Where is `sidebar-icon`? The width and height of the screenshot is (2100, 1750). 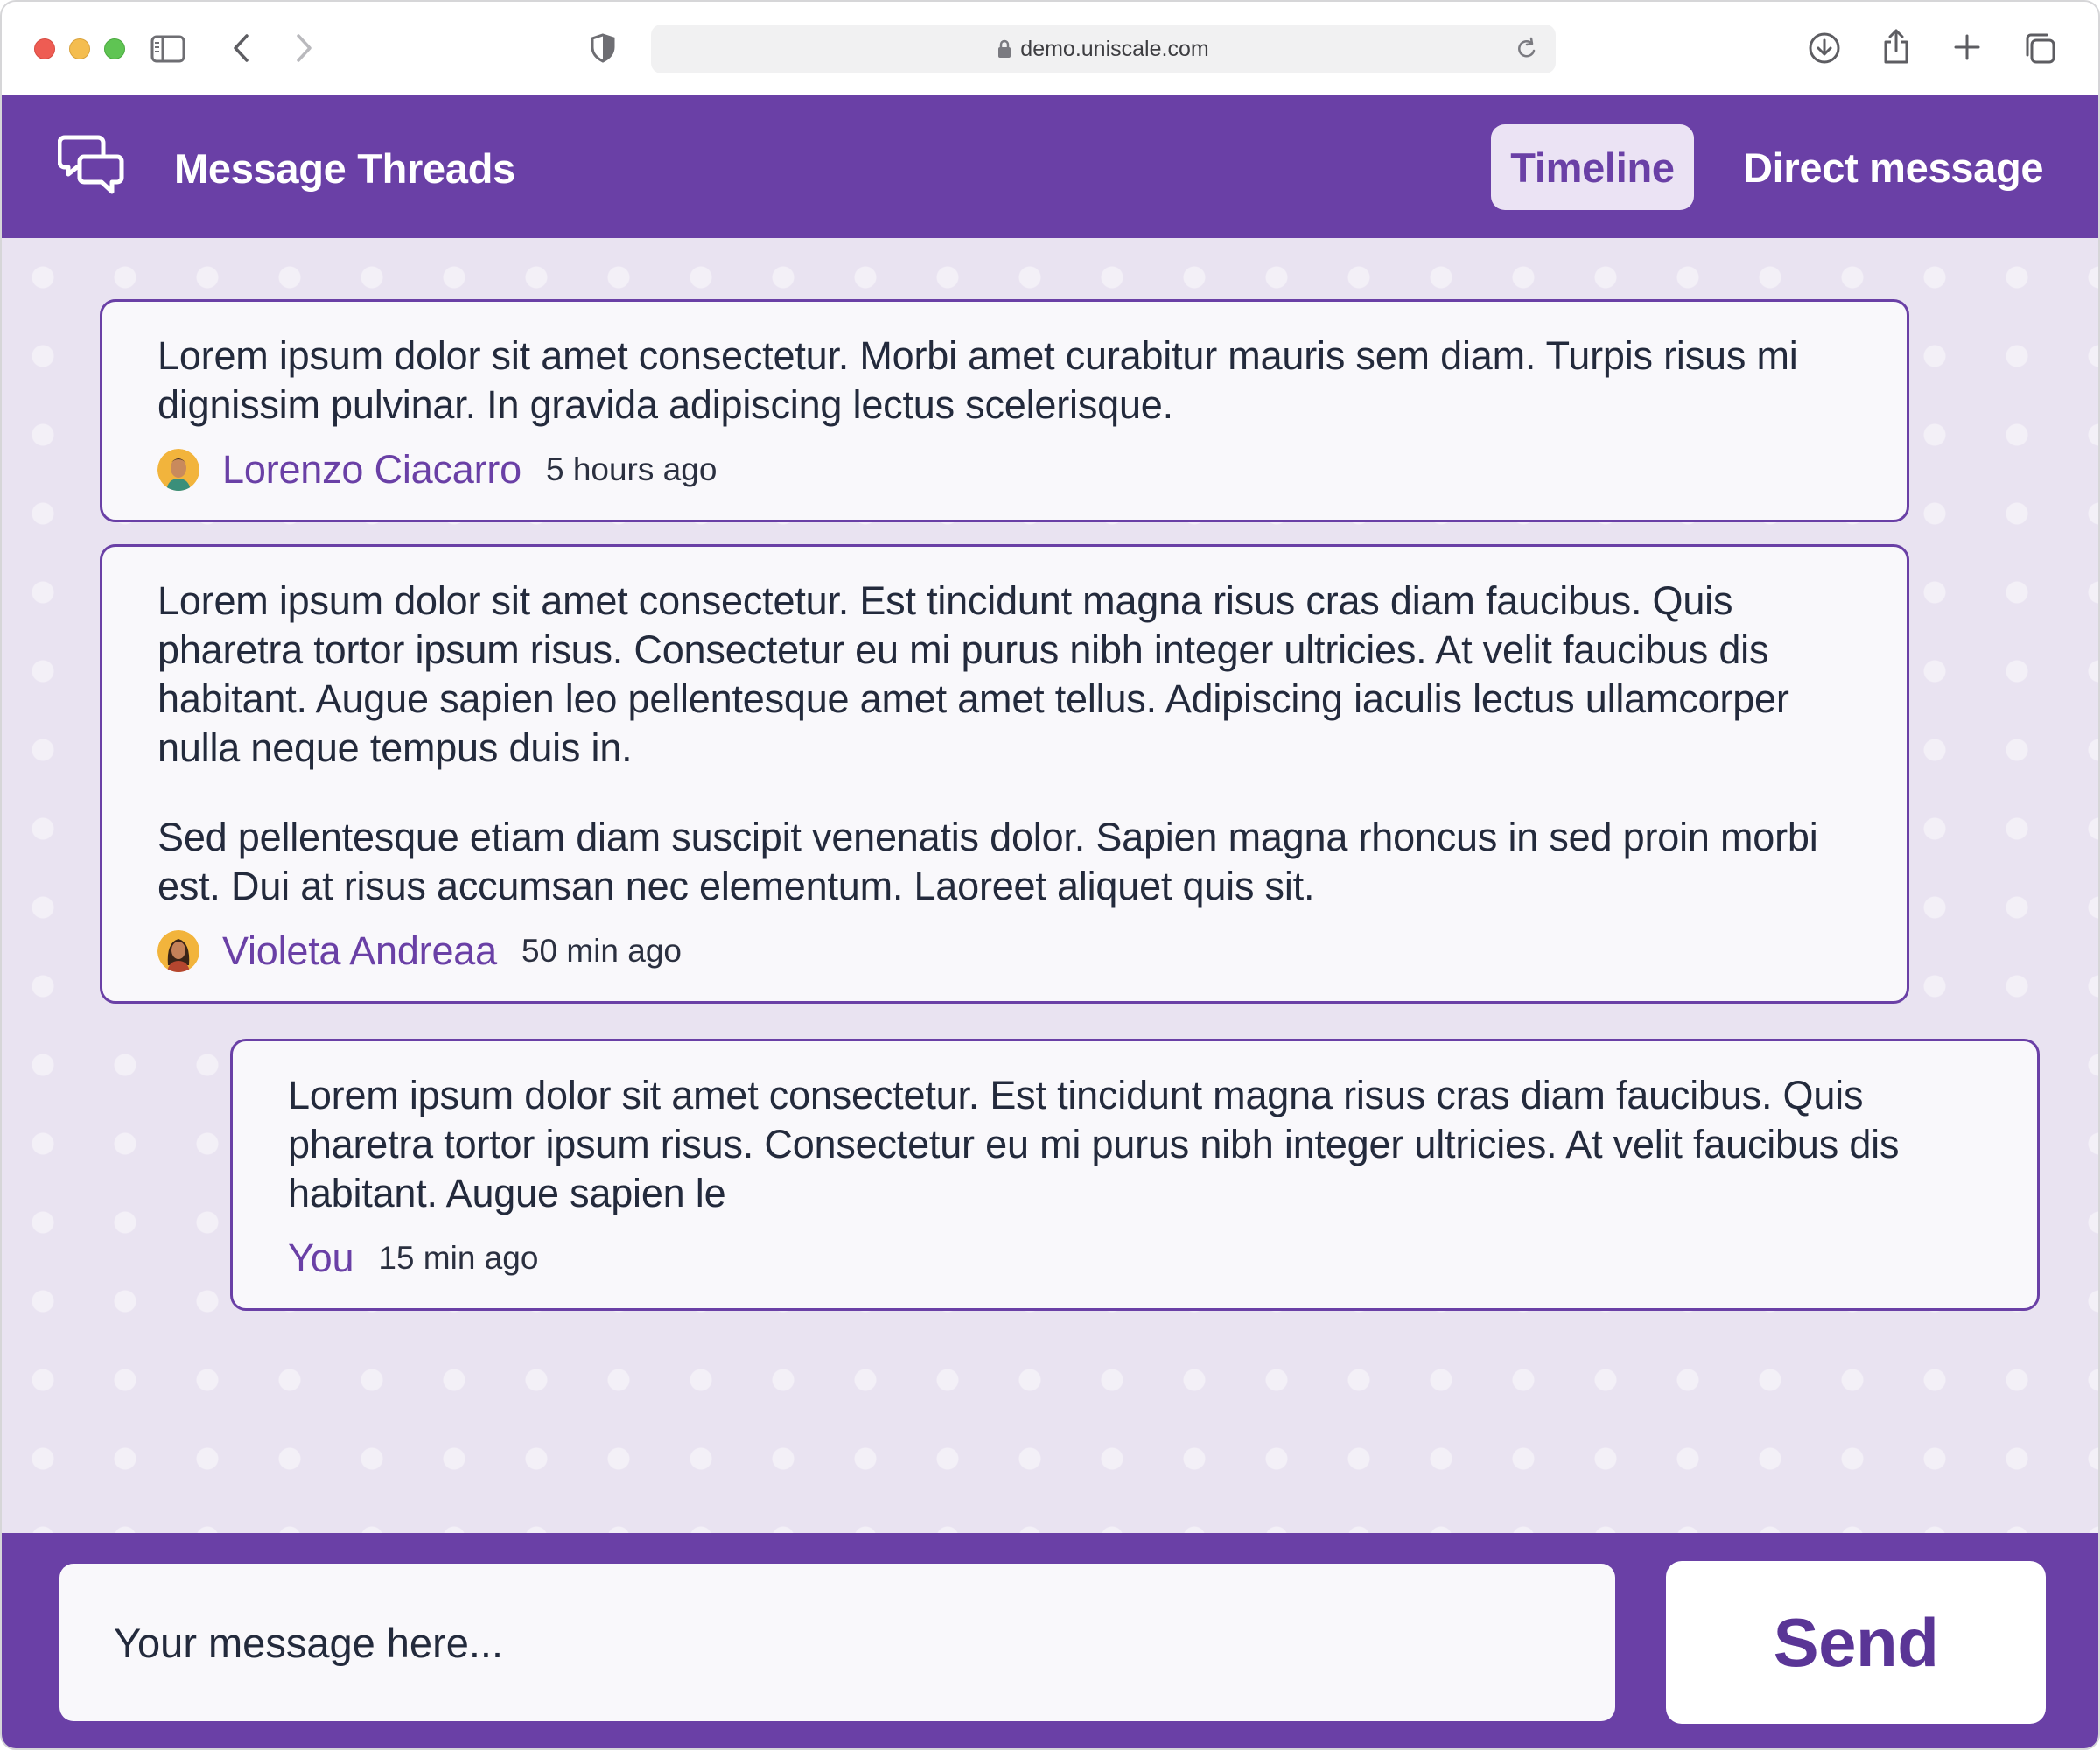
sidebar-icon is located at coordinates (168, 49).